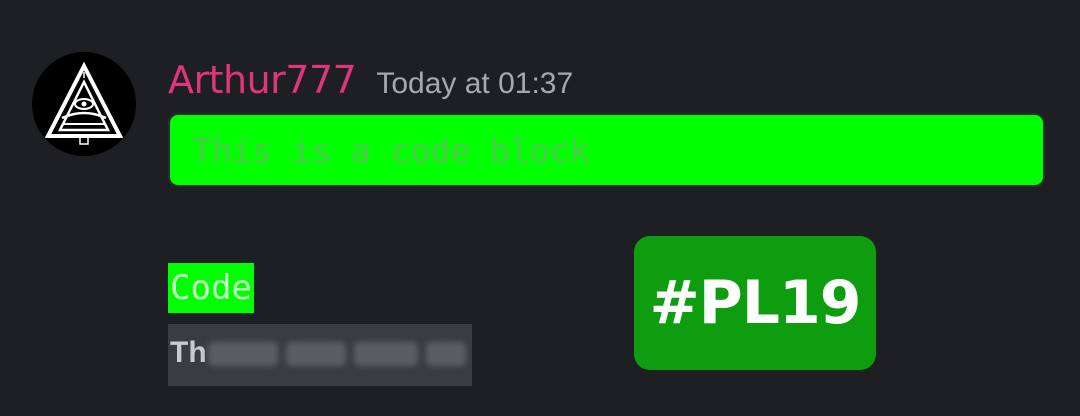  Describe the element at coordinates (755, 303) in the screenshot. I see `tag-badge: #PL19` at that location.